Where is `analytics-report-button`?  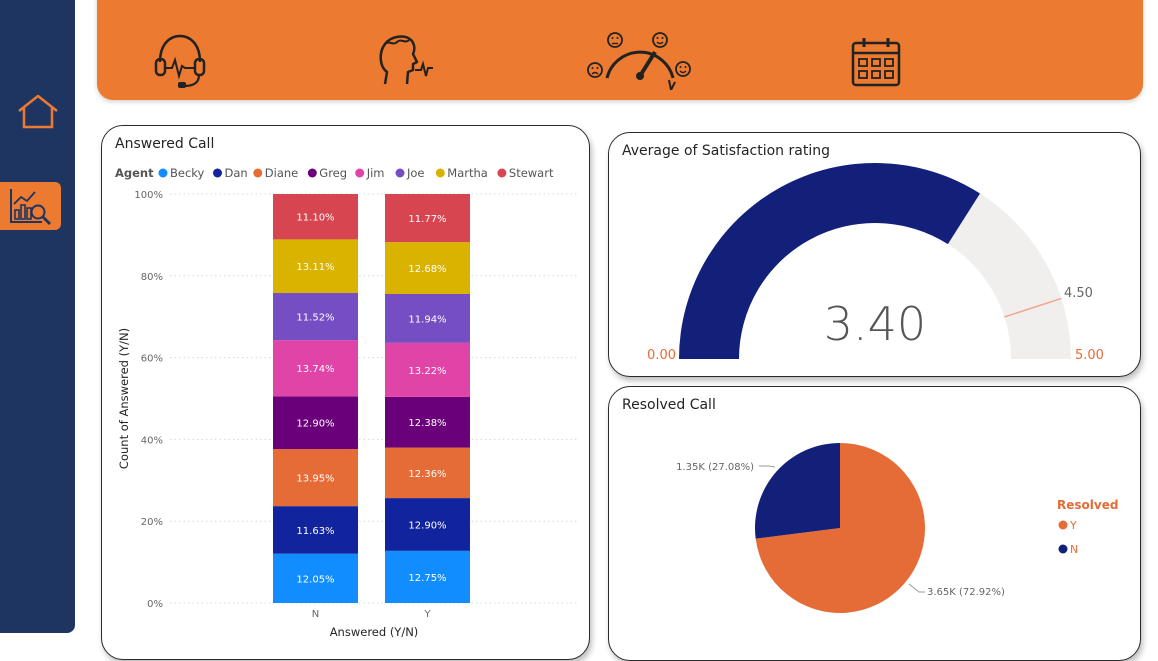 analytics-report-button is located at coordinates (30, 206).